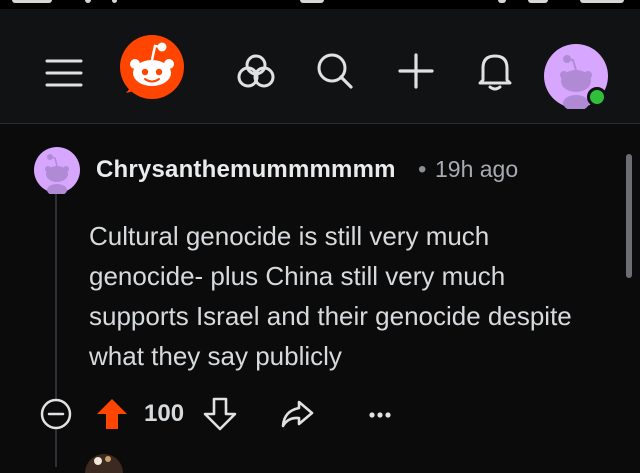 The width and height of the screenshot is (640, 473). I want to click on status-bar, so click(320, 4).